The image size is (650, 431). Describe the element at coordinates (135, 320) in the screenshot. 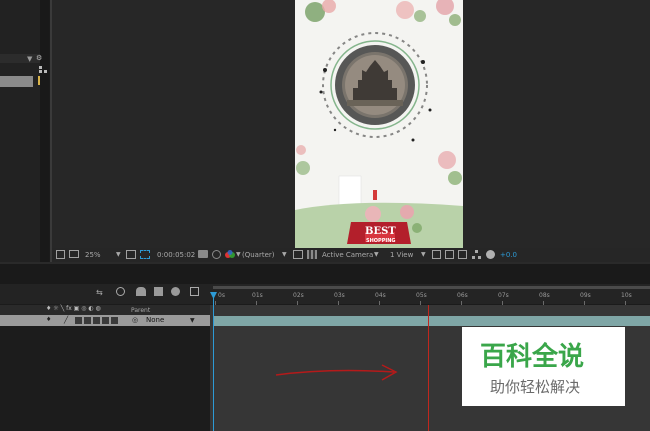

I see `pick-whip-icon: ◎` at that location.